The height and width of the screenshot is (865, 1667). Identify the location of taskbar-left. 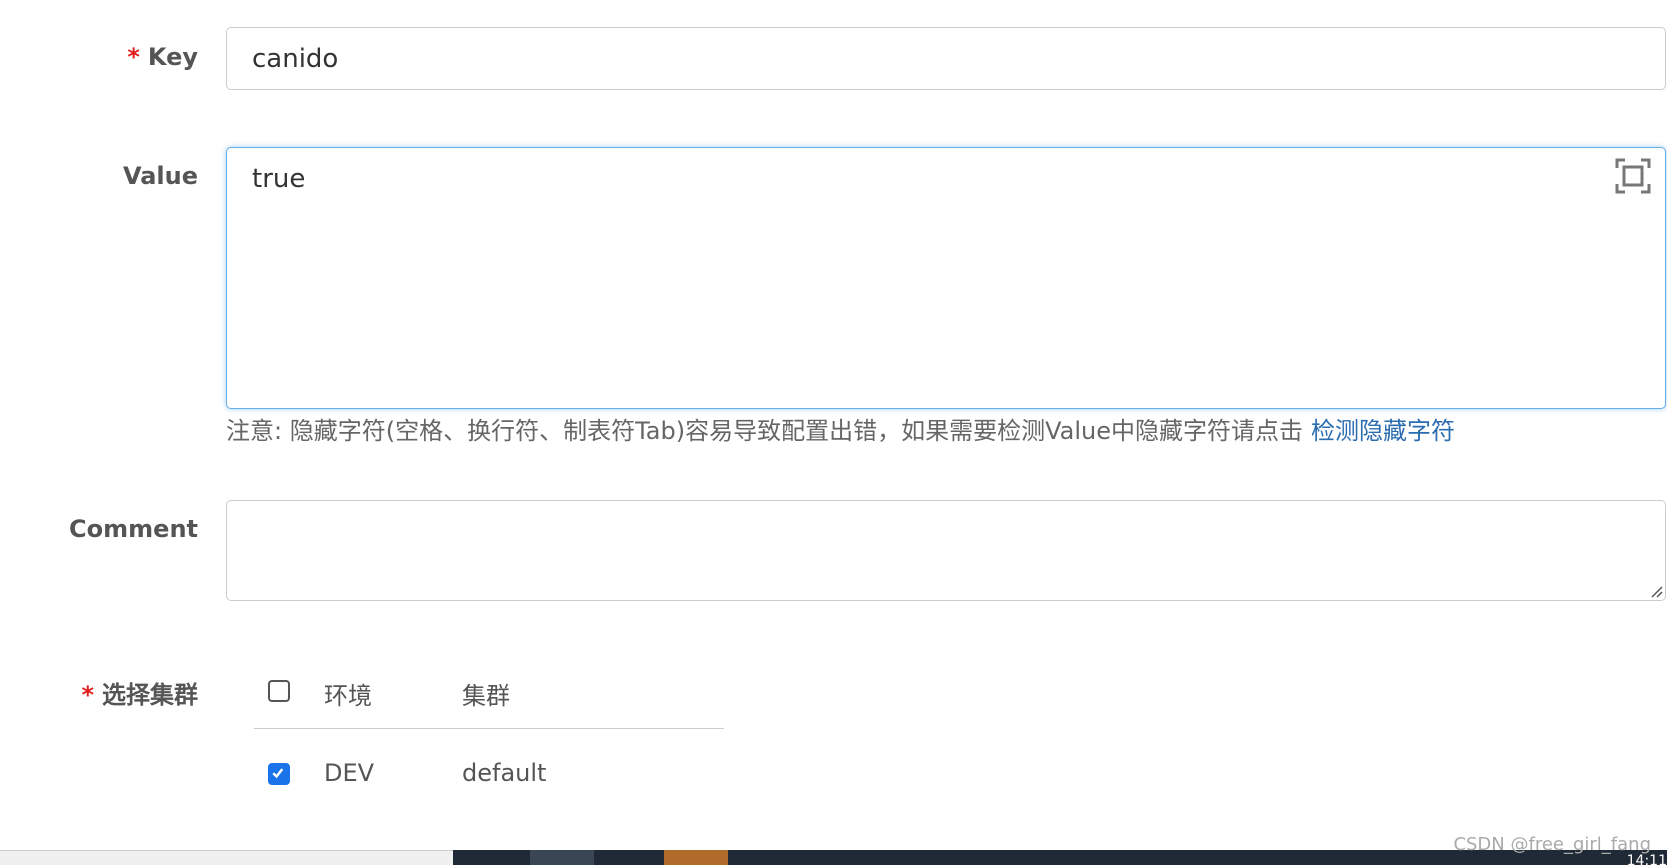
(226, 857).